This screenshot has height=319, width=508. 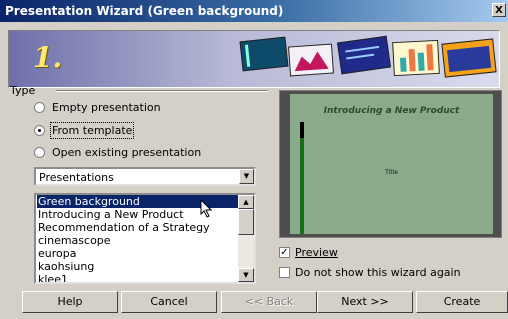 What do you see at coordinates (74, 240) in the screenshot?
I see `list-item: cinemascope` at bounding box center [74, 240].